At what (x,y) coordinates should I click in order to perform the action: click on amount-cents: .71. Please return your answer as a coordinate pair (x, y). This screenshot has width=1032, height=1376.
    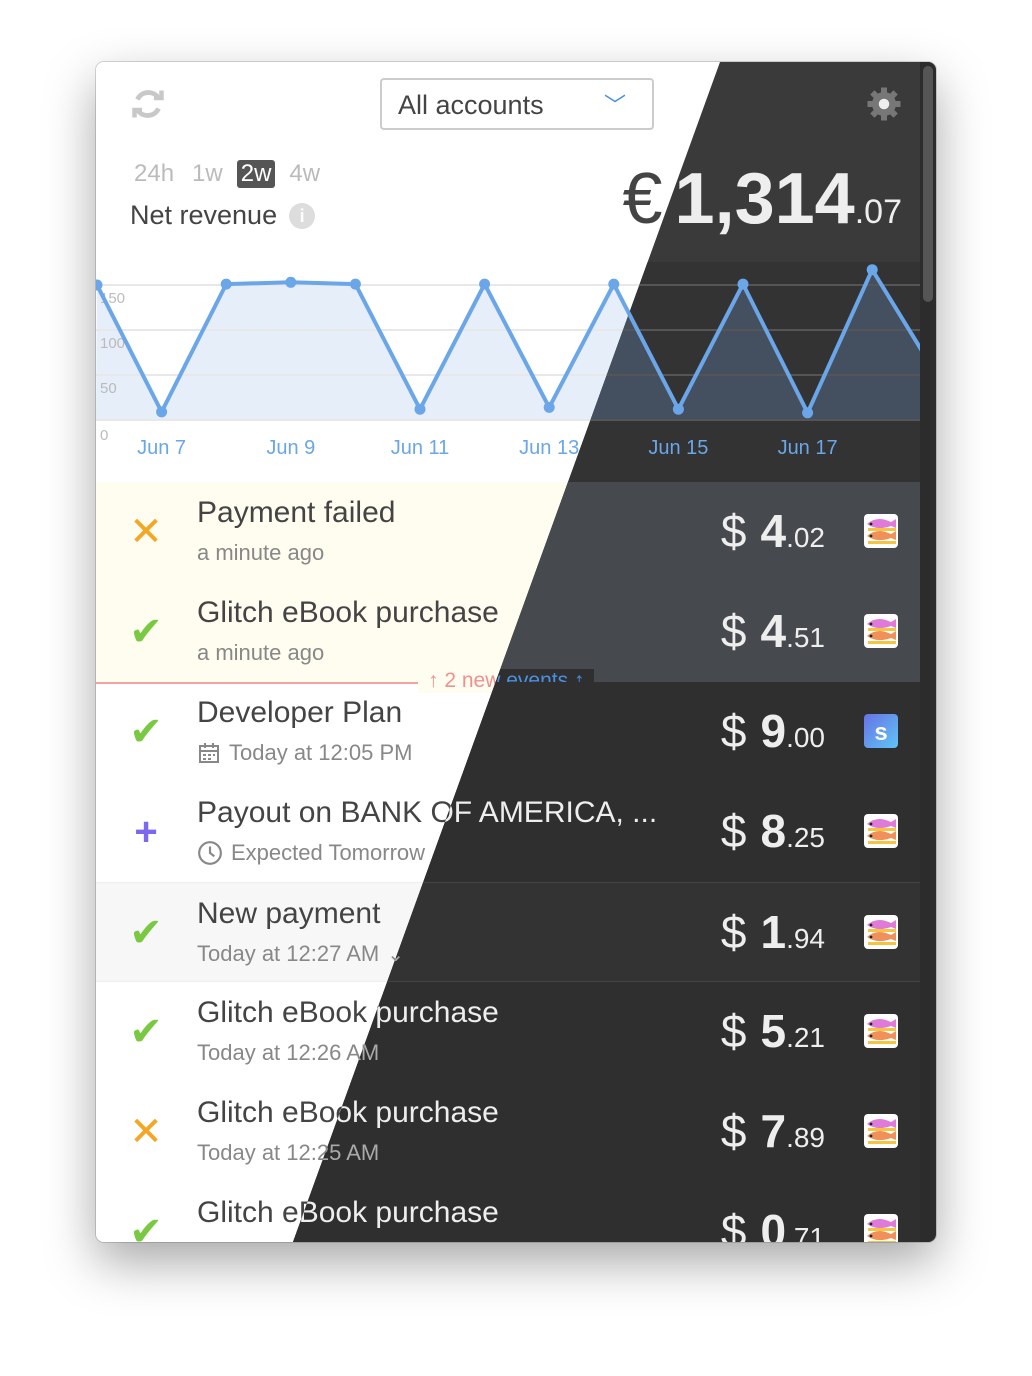
    Looking at the image, I should click on (805, 1232).